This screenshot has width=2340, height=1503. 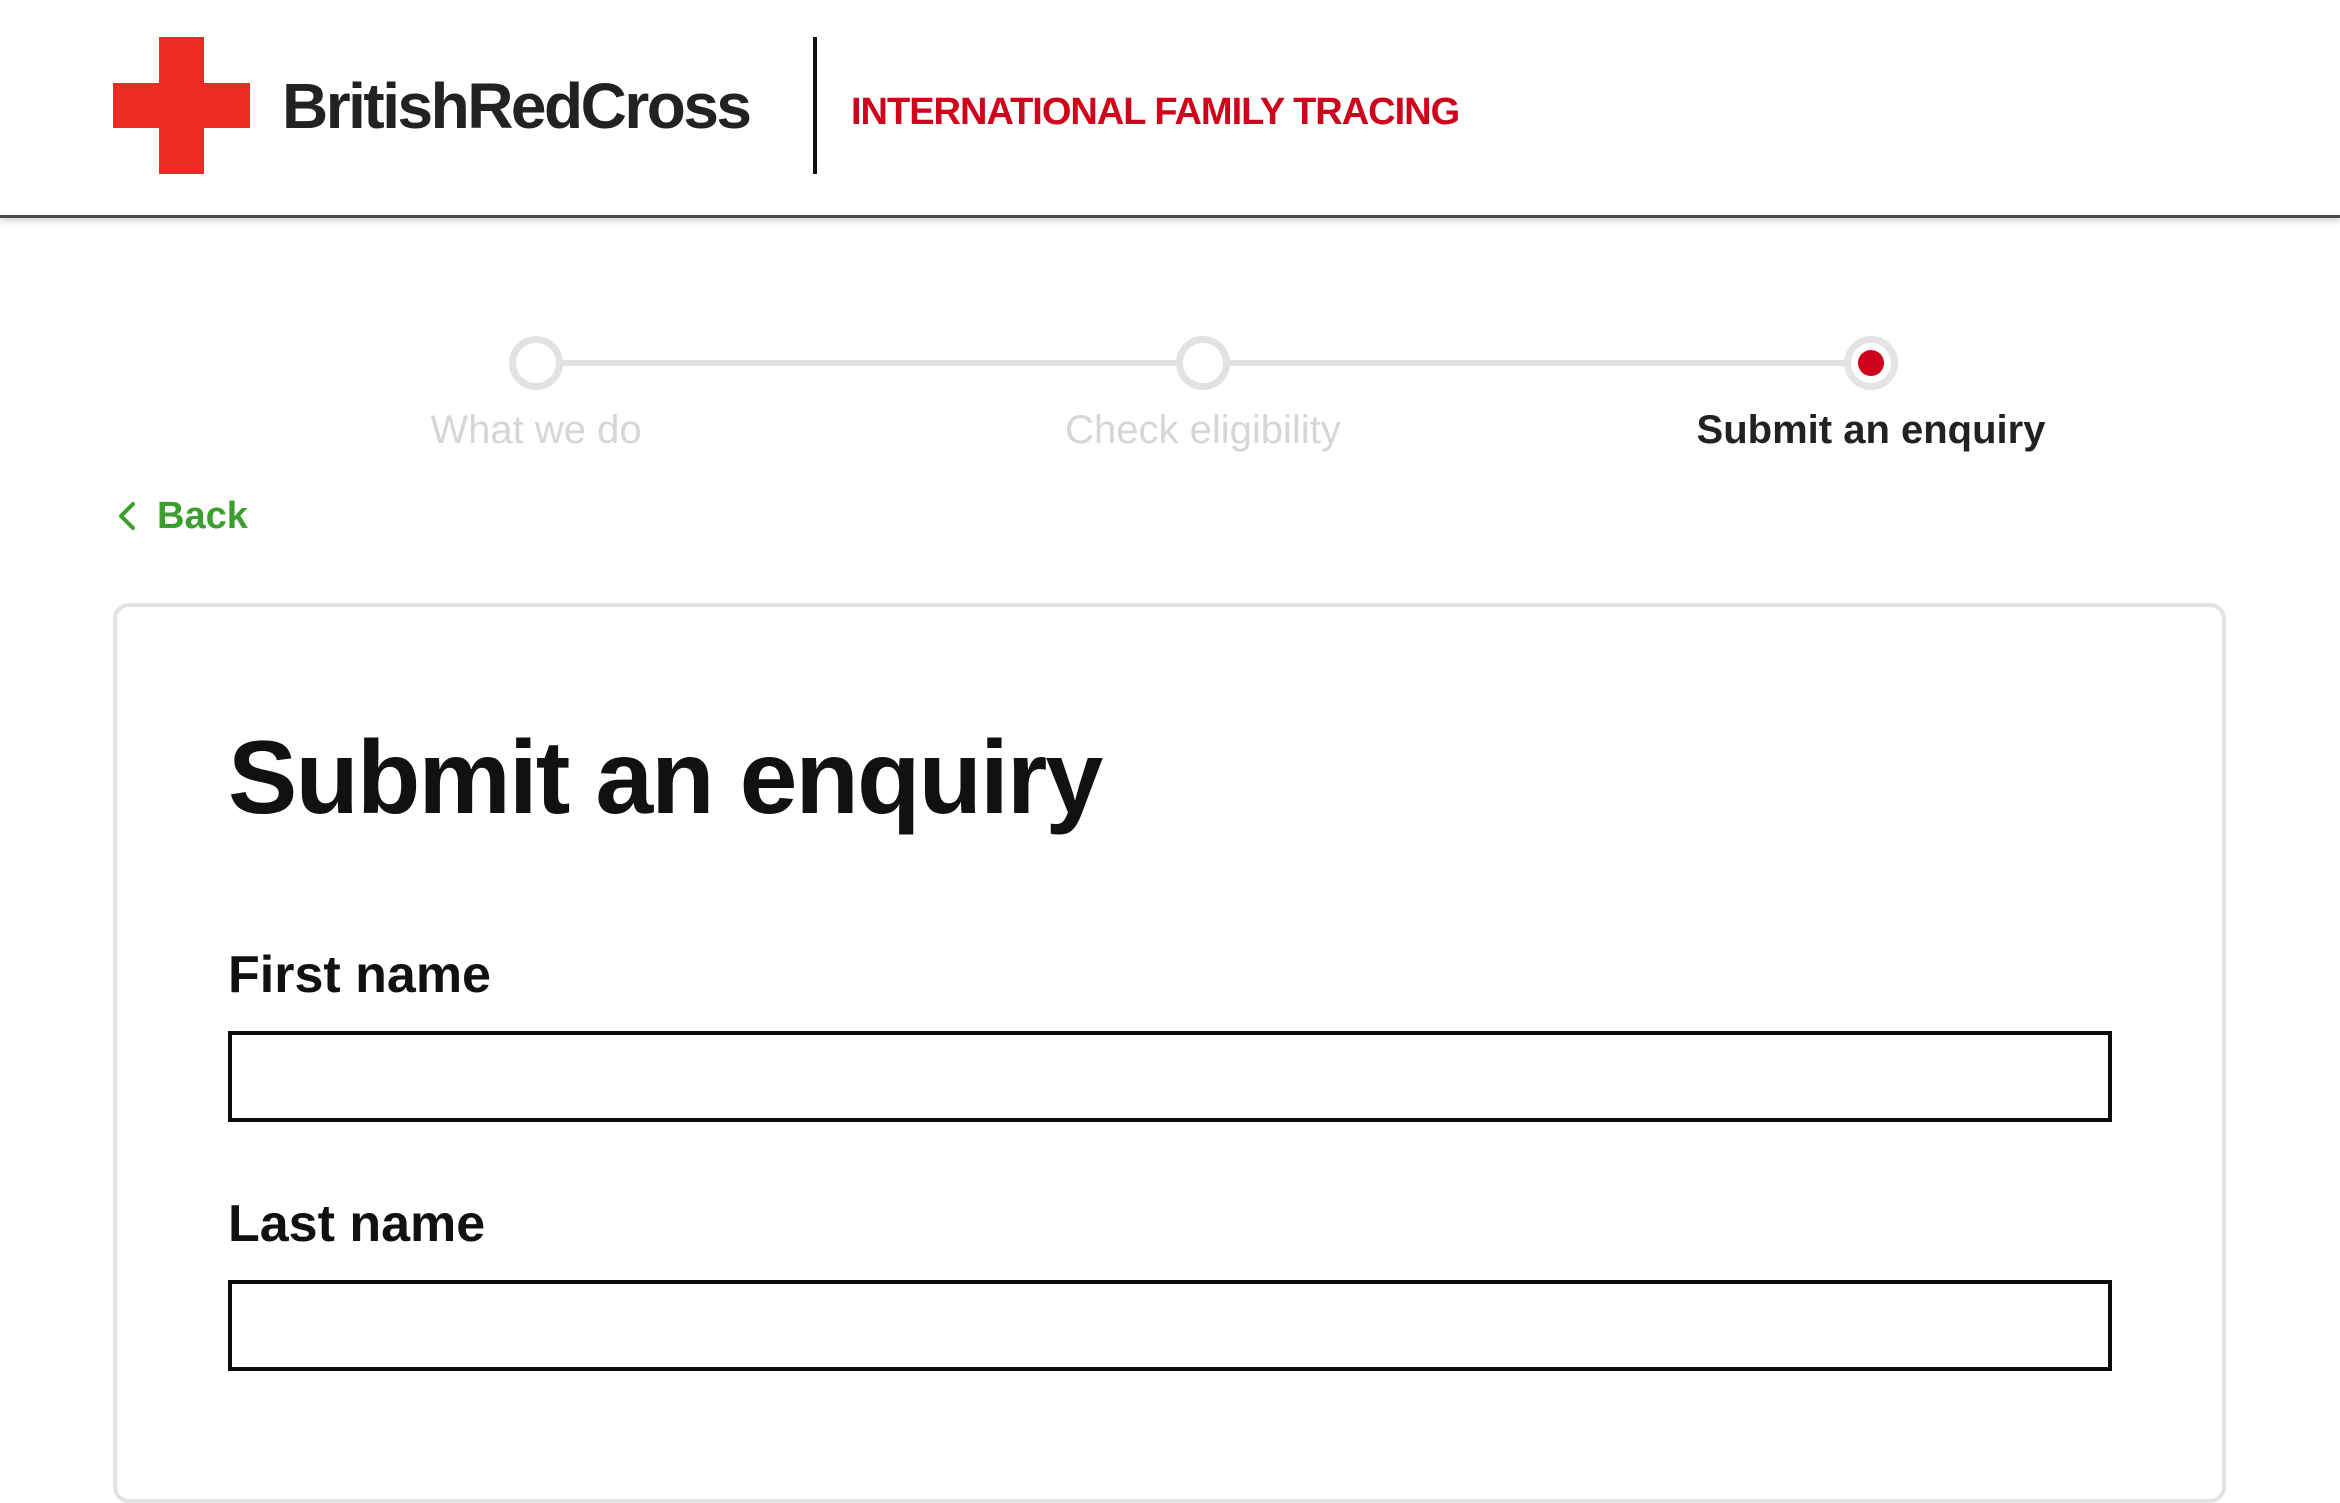 I want to click on last-name-input, so click(x=1170, y=1325).